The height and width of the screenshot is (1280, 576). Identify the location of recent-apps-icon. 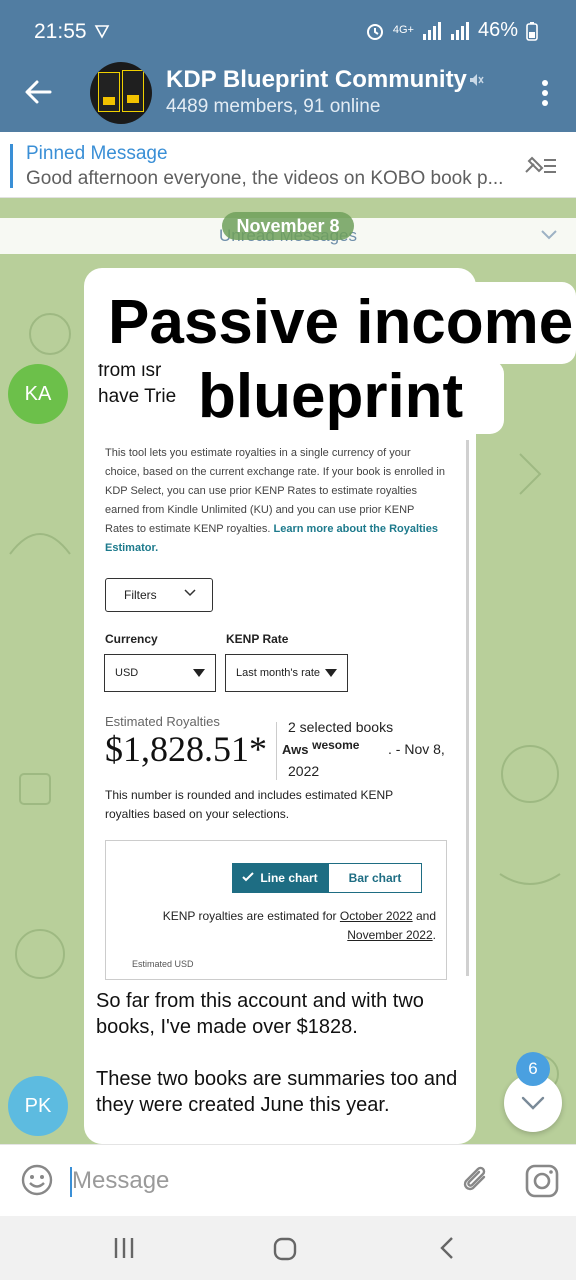
(124, 1248).